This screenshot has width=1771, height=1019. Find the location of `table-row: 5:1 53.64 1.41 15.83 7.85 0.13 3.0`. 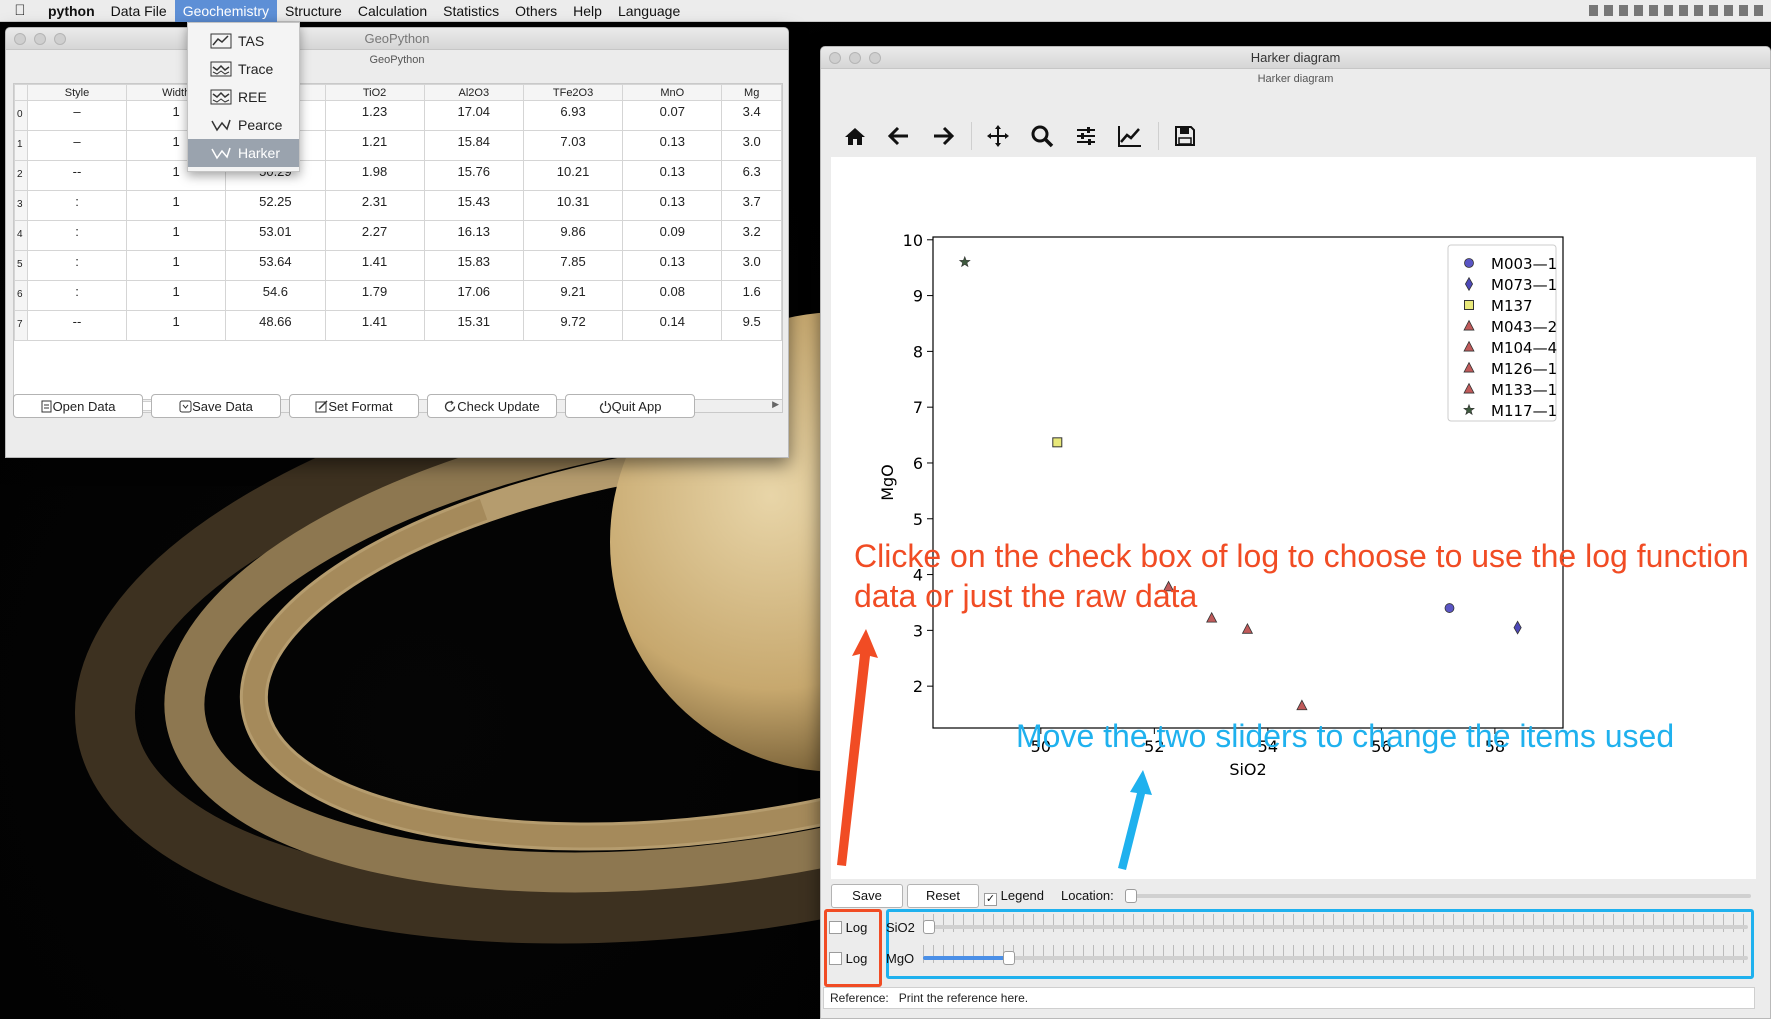

table-row: 5:1 53.64 1.41 15.83 7.85 0.13 3.0 is located at coordinates (398, 265).